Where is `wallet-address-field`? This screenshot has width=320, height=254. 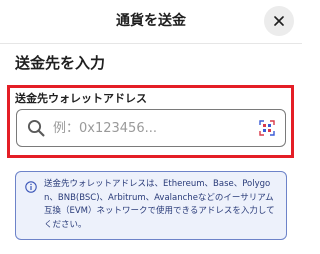 wallet-address-field is located at coordinates (151, 128).